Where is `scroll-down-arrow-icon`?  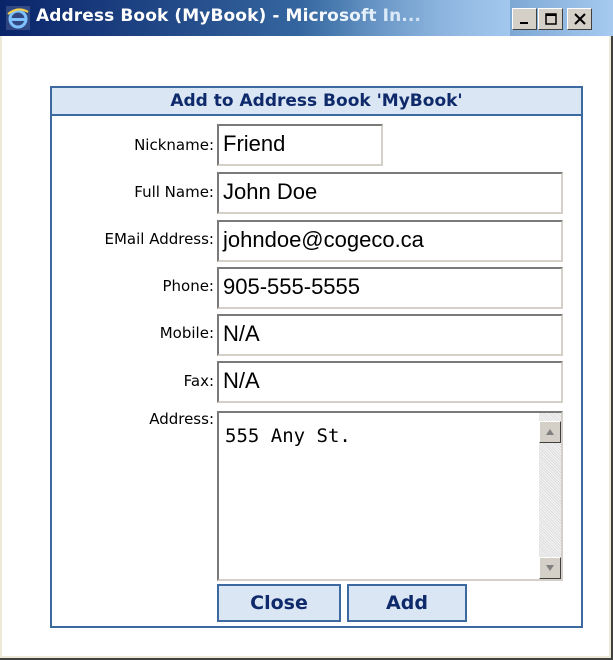
scroll-down-arrow-icon is located at coordinates (550, 568).